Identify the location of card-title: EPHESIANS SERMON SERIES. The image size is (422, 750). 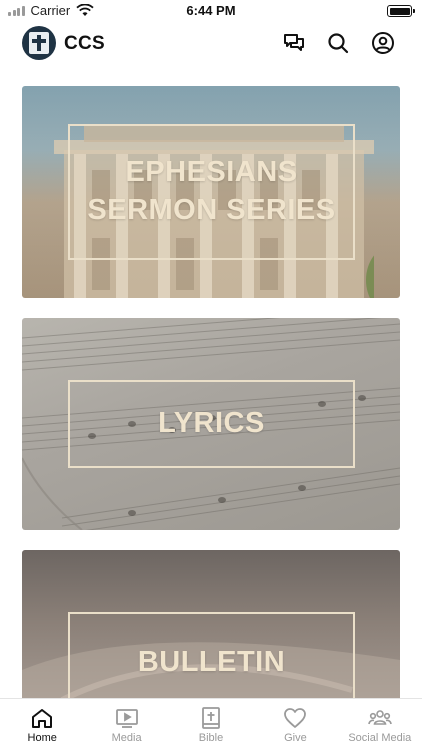
(211, 191).